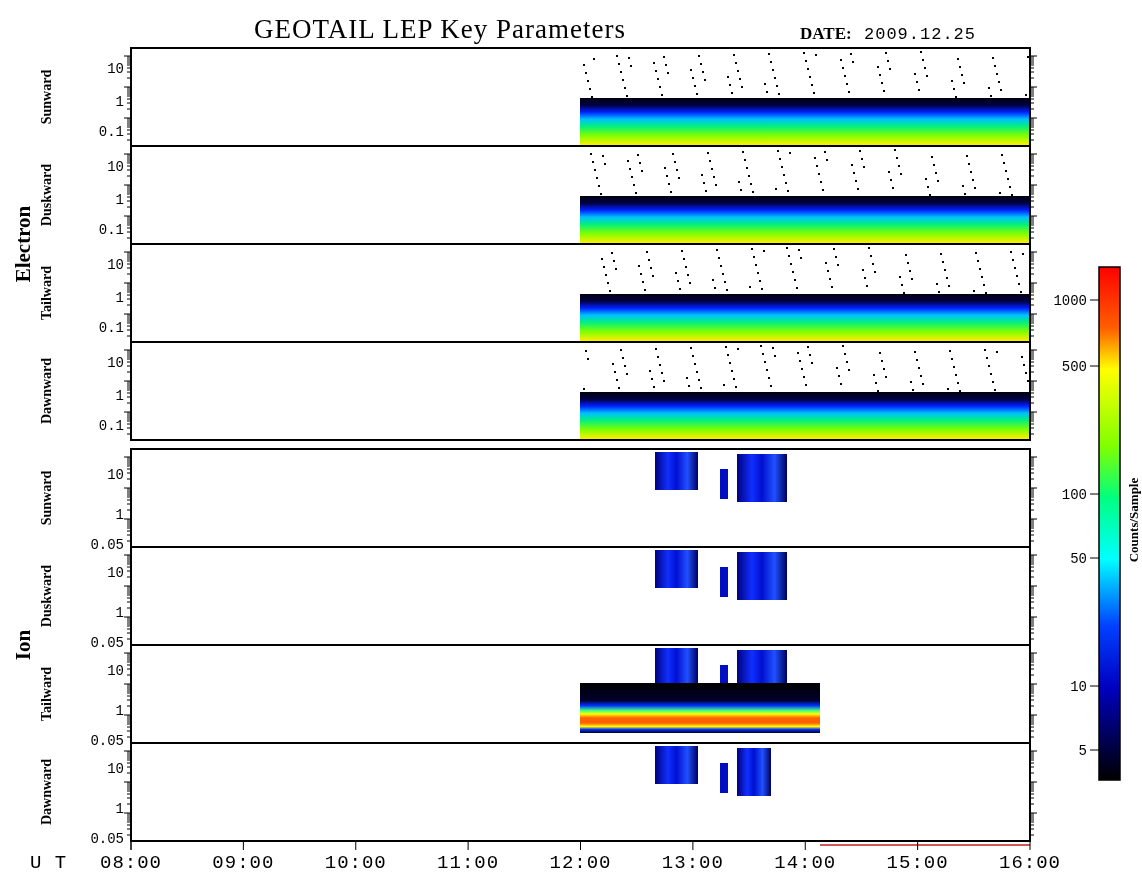 The height and width of the screenshot is (880, 1142). I want to click on x-tick-label: 12:00, so click(580, 863).